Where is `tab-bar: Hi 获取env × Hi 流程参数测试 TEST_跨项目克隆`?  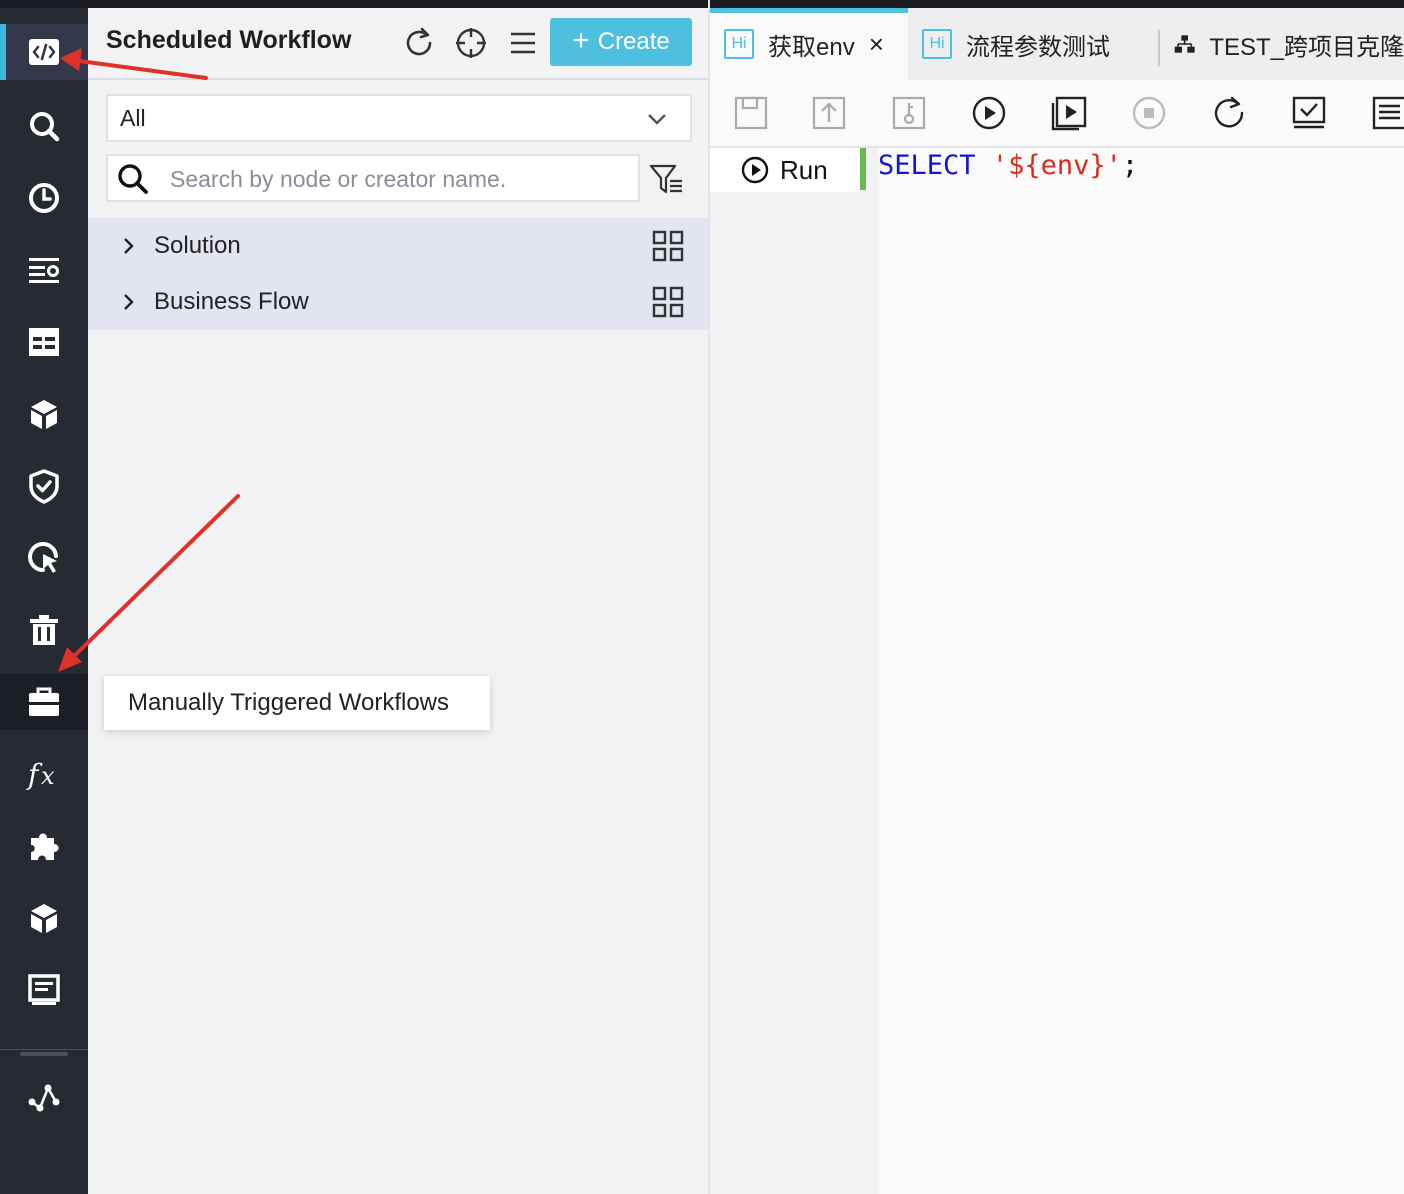
tab-bar: Hi 获取env × Hi 流程参数测试 TEST_跨项目克隆 is located at coordinates (1057, 44).